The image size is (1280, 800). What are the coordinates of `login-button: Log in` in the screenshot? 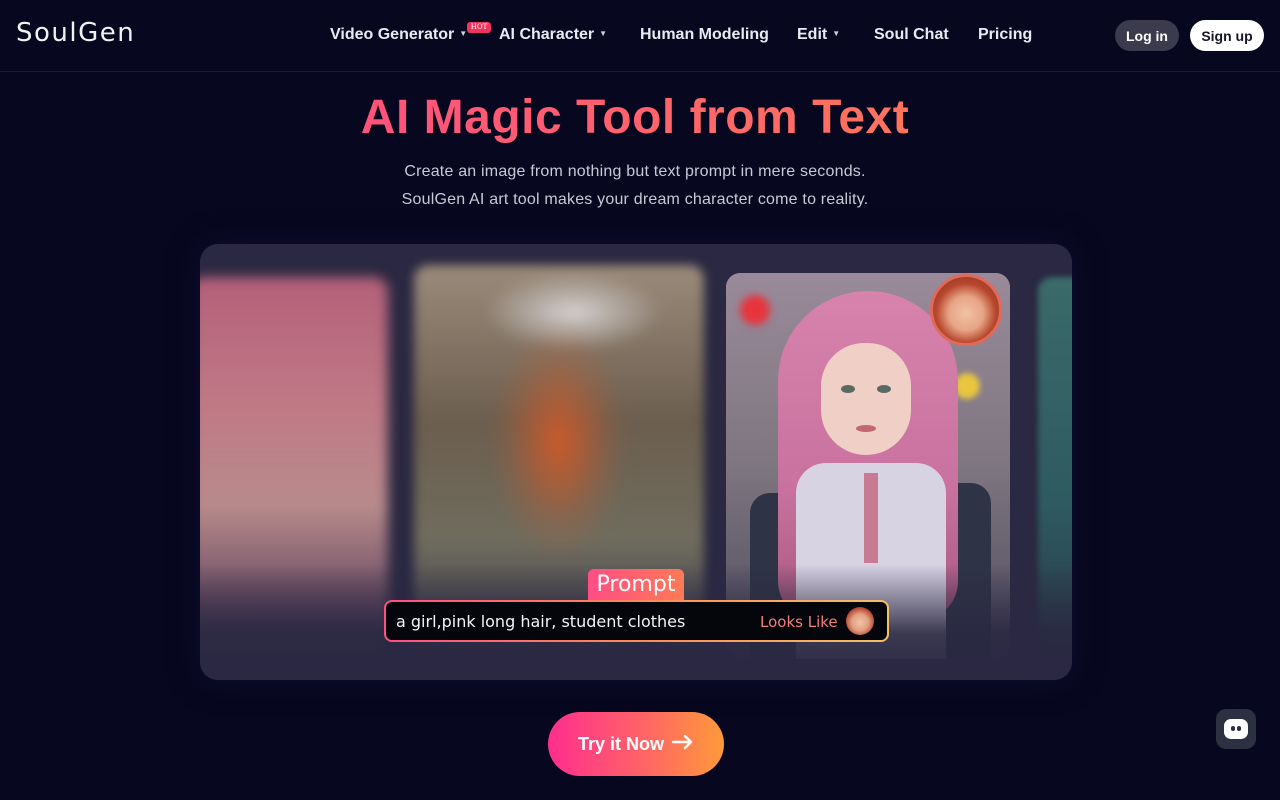 It's located at (1147, 35).